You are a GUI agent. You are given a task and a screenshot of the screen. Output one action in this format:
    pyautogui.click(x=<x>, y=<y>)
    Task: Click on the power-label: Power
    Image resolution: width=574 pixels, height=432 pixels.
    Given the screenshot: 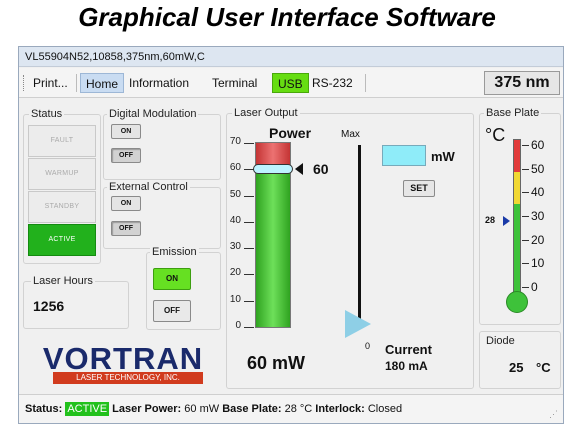 What is the action you would take?
    pyautogui.click(x=290, y=133)
    